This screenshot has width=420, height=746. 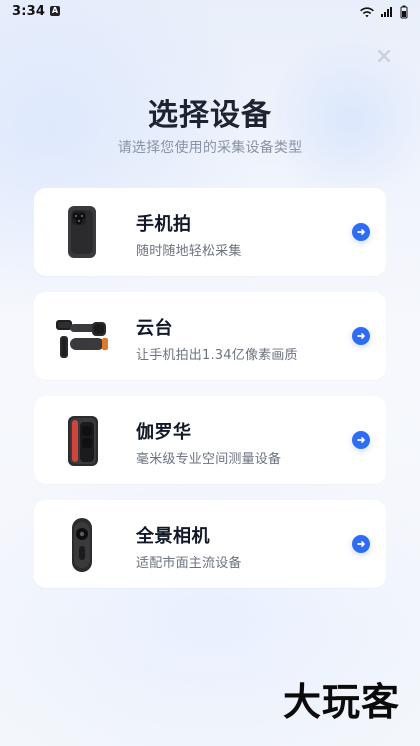 What do you see at coordinates (367, 14) in the screenshot?
I see `wifi-icon` at bounding box center [367, 14].